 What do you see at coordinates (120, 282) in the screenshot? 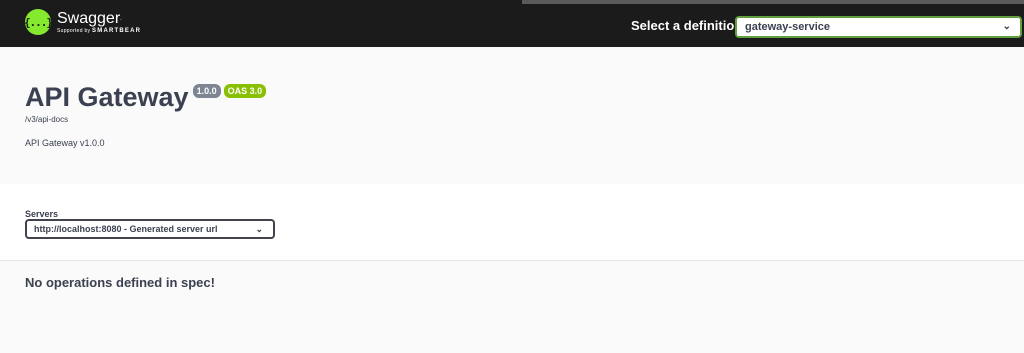
I see `no-operations-message: No operations defined in spec!` at bounding box center [120, 282].